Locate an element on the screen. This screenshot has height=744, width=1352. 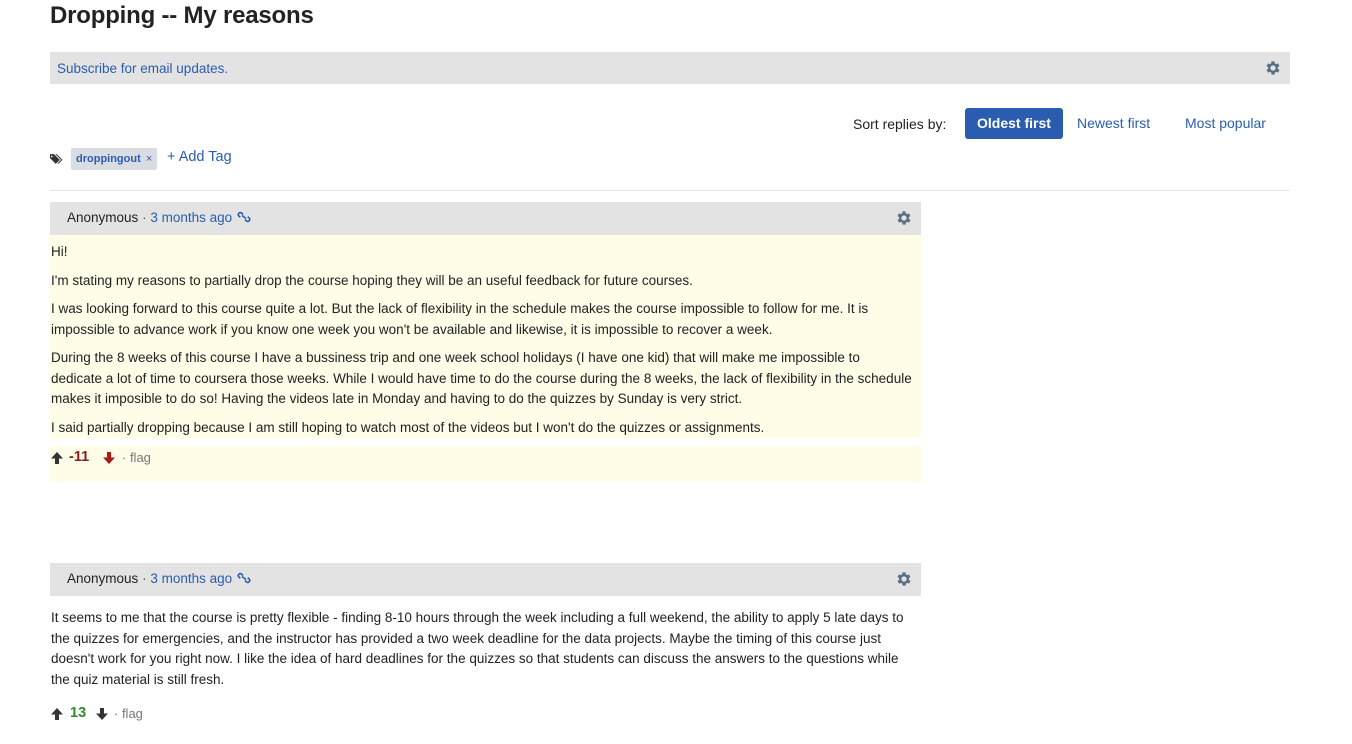
vote-score: -11 is located at coordinates (79, 457).